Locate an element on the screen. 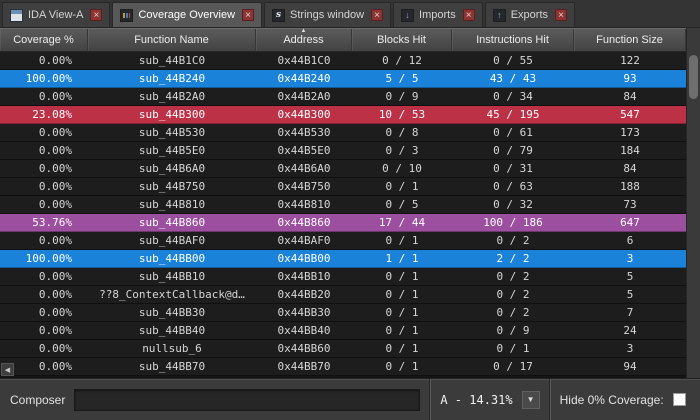 The height and width of the screenshot is (420, 700). instructions-hit-cell: 0 / 55 is located at coordinates (513, 60).